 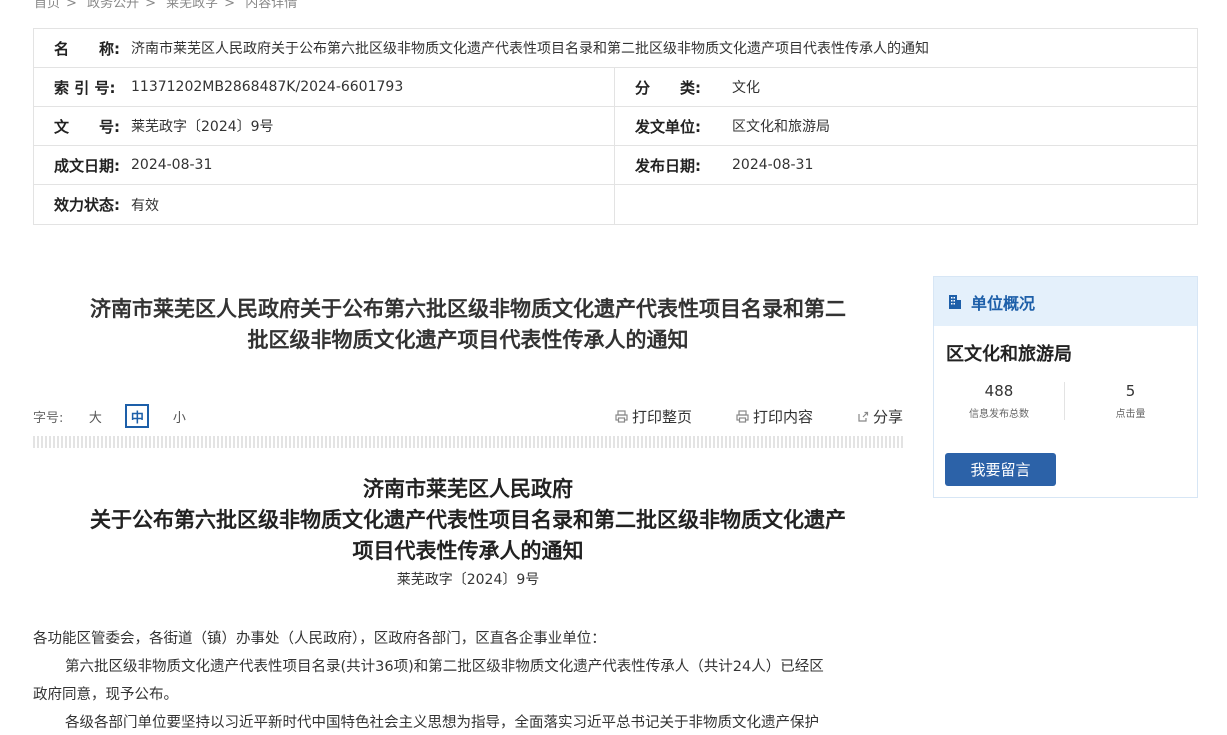 What do you see at coordinates (137, 416) in the screenshot?
I see `font-size-medium-button: 中` at bounding box center [137, 416].